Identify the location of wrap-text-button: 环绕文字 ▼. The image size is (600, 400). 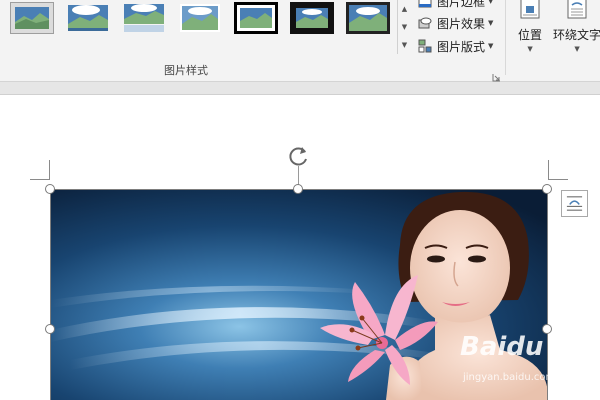
(576, 26).